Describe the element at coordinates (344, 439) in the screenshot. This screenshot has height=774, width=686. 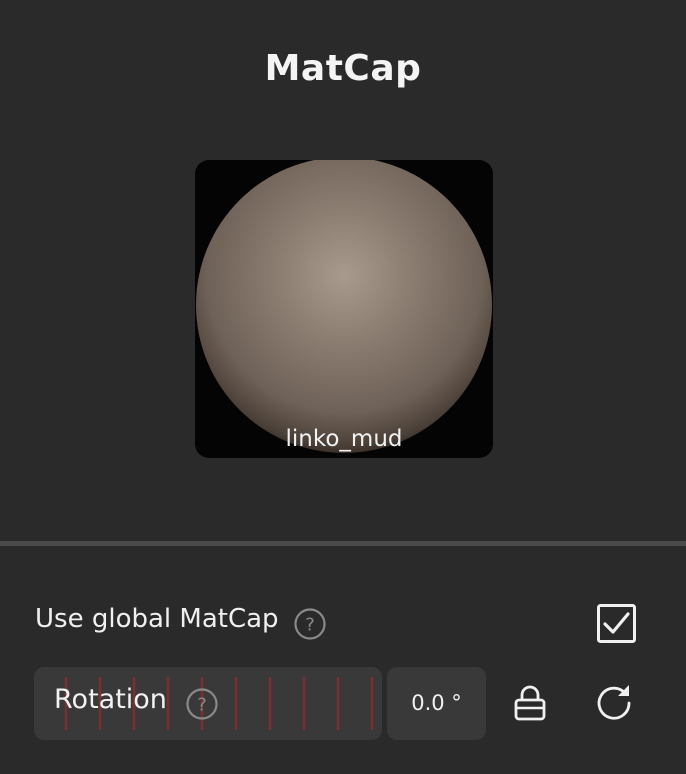
I see `matcap-name: linko_mud` at that location.